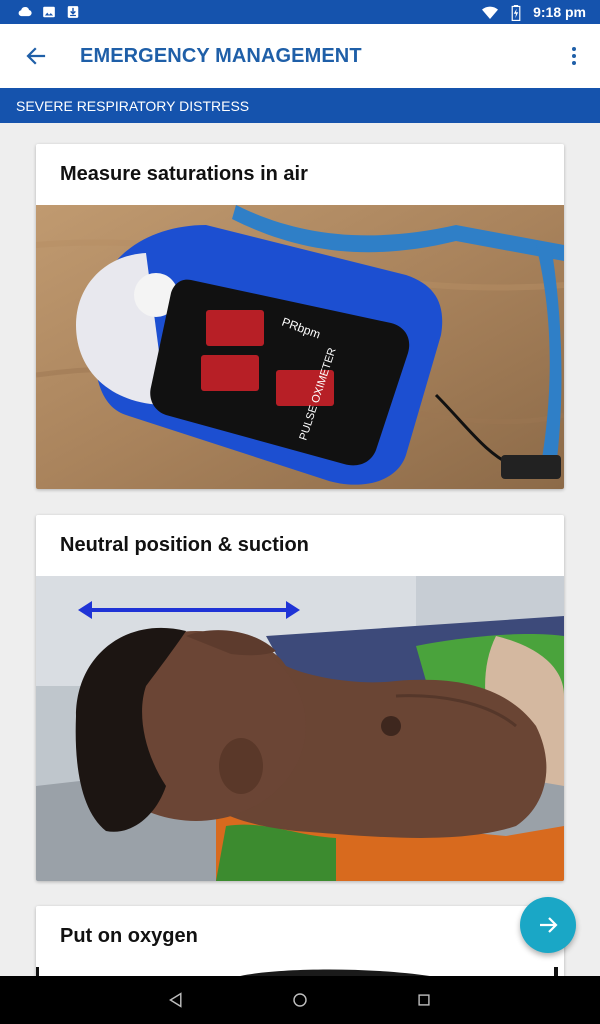  What do you see at coordinates (559, 12) in the screenshot?
I see `status-time: 9:18 pm` at bounding box center [559, 12].